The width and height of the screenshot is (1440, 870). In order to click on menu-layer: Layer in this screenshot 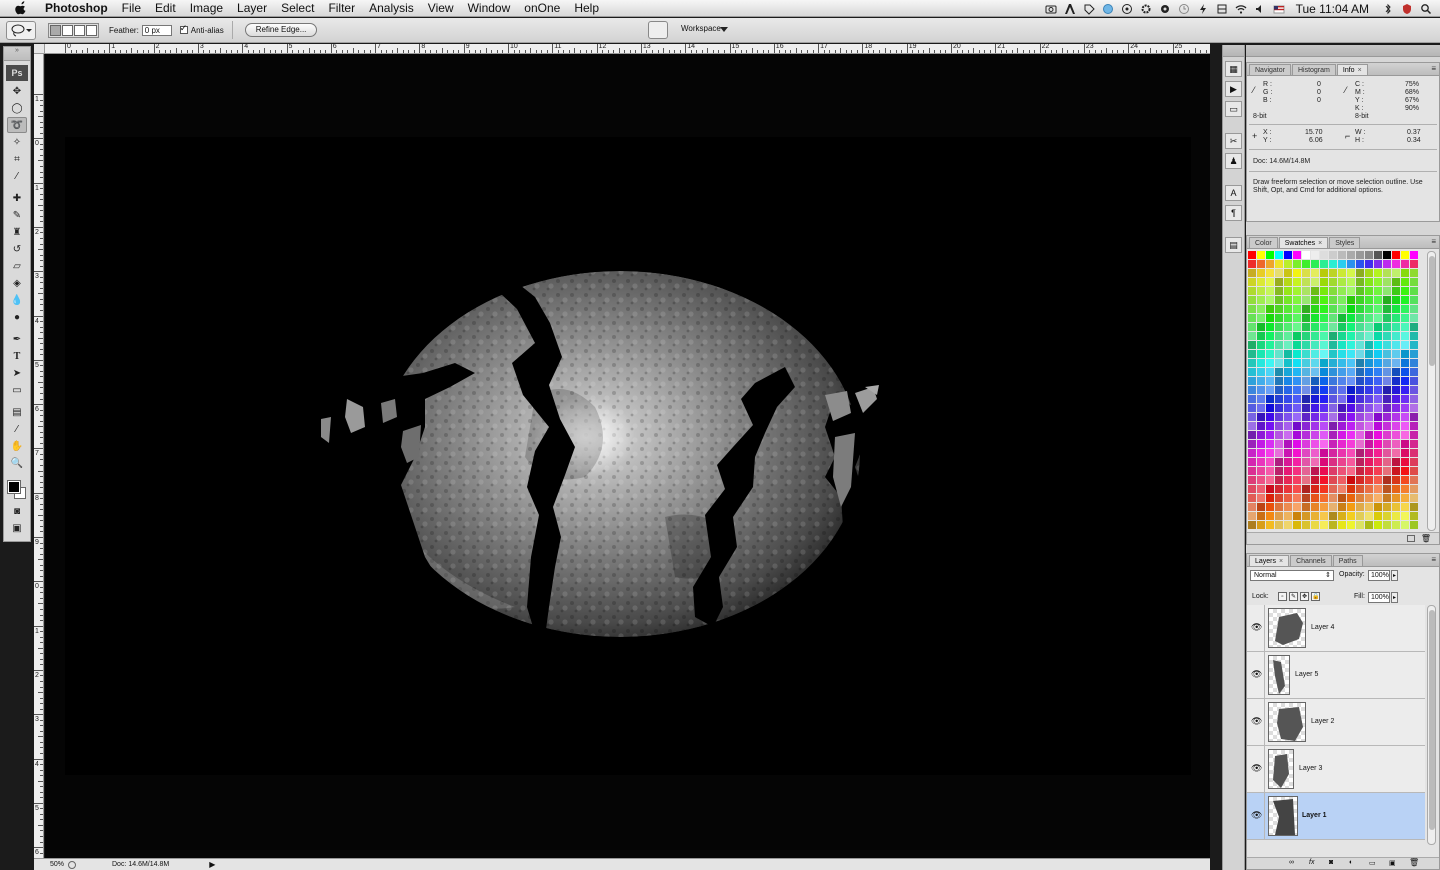, I will do `click(252, 8)`.